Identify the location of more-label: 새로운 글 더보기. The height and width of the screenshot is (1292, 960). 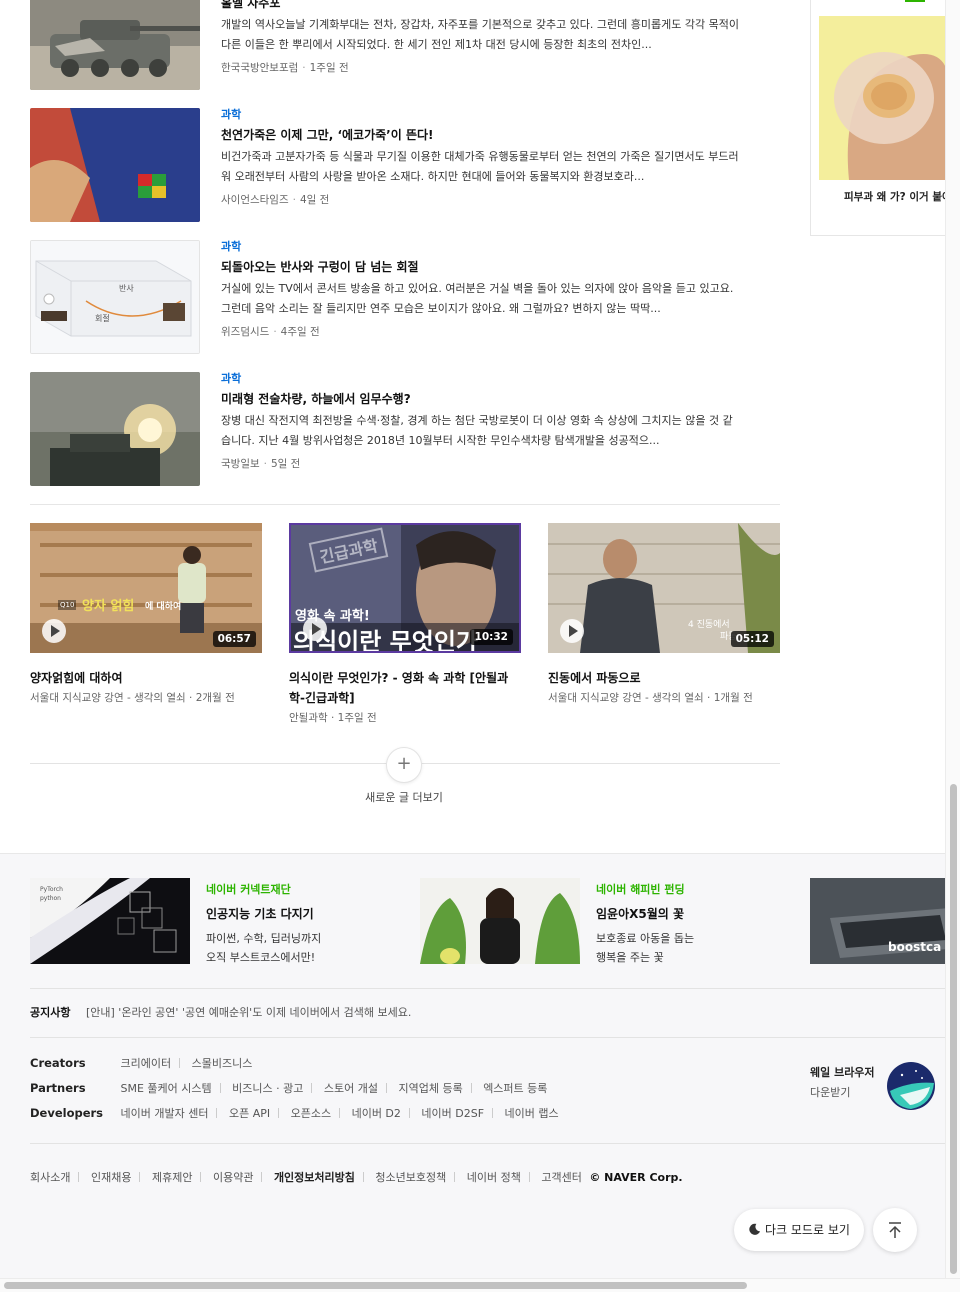
(404, 797).